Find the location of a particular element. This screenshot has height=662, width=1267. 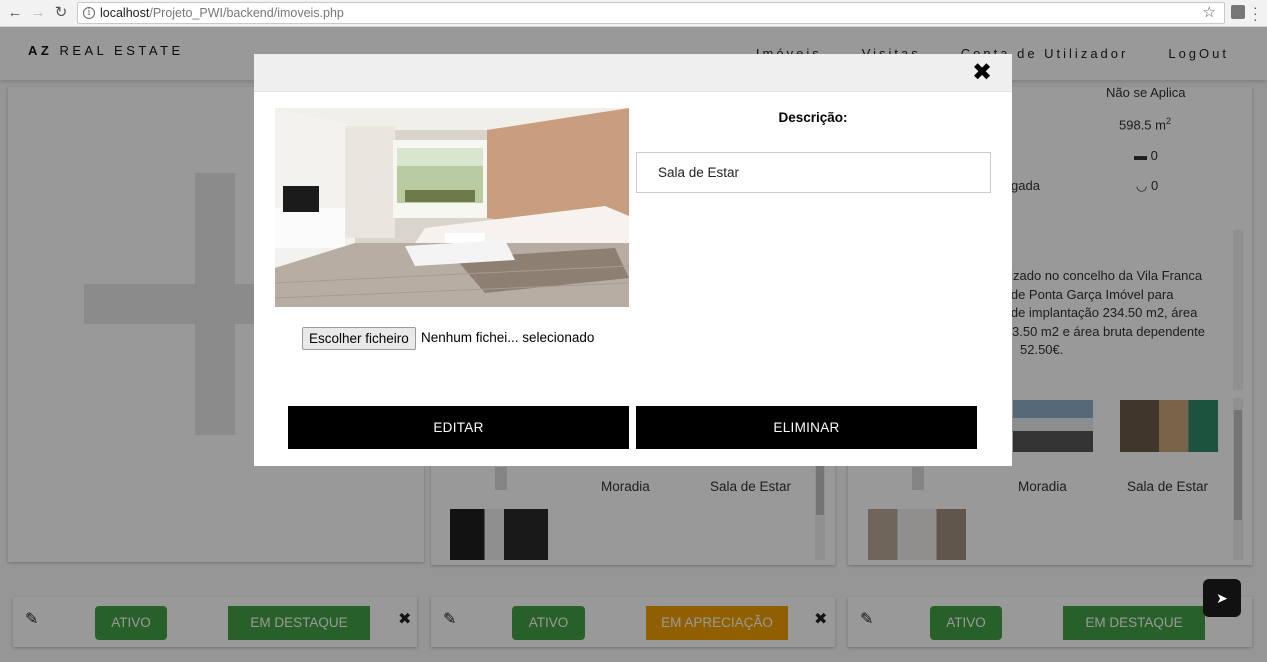

scroll-to-top-button: ➤ is located at coordinates (1222, 598).